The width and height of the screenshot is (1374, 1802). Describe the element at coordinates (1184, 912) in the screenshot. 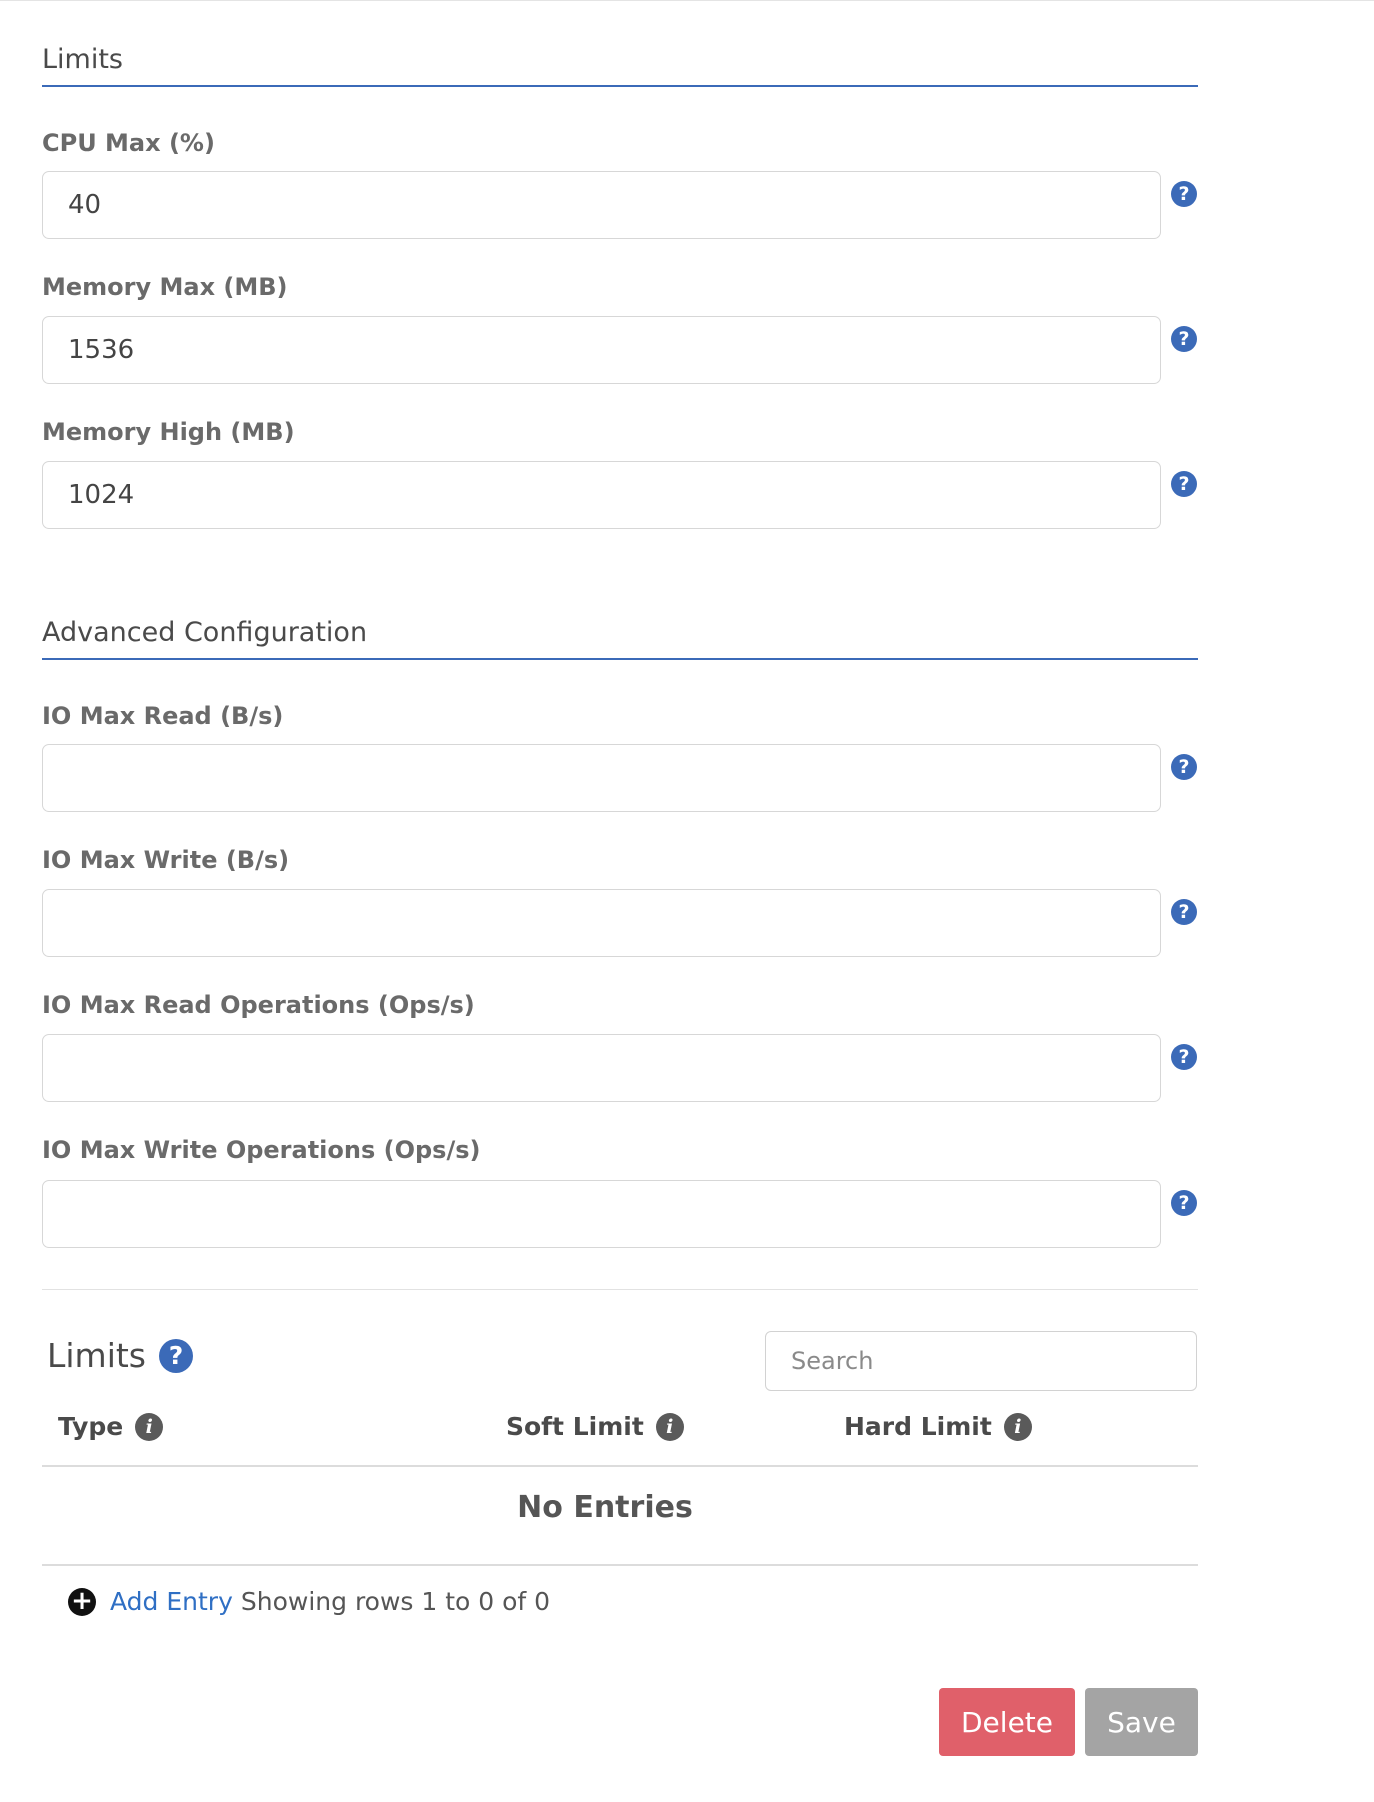

I see `io-max-write-help-icon: ?` at that location.